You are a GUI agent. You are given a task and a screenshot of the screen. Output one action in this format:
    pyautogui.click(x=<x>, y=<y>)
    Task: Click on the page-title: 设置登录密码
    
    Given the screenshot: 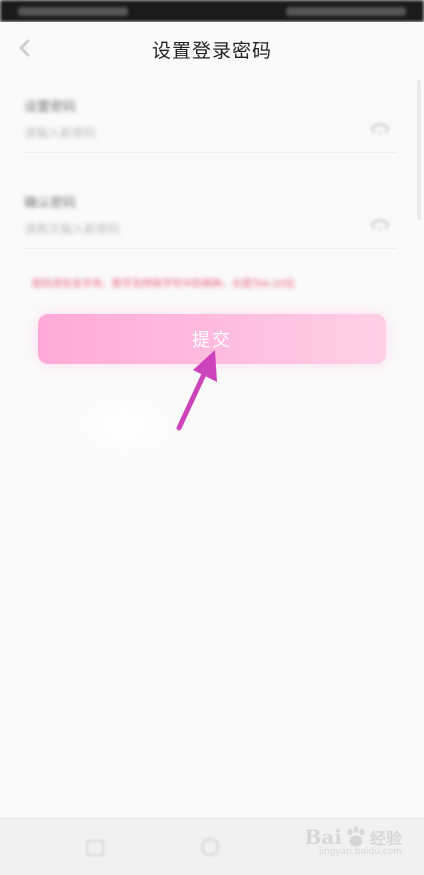 What is the action you would take?
    pyautogui.click(x=211, y=51)
    